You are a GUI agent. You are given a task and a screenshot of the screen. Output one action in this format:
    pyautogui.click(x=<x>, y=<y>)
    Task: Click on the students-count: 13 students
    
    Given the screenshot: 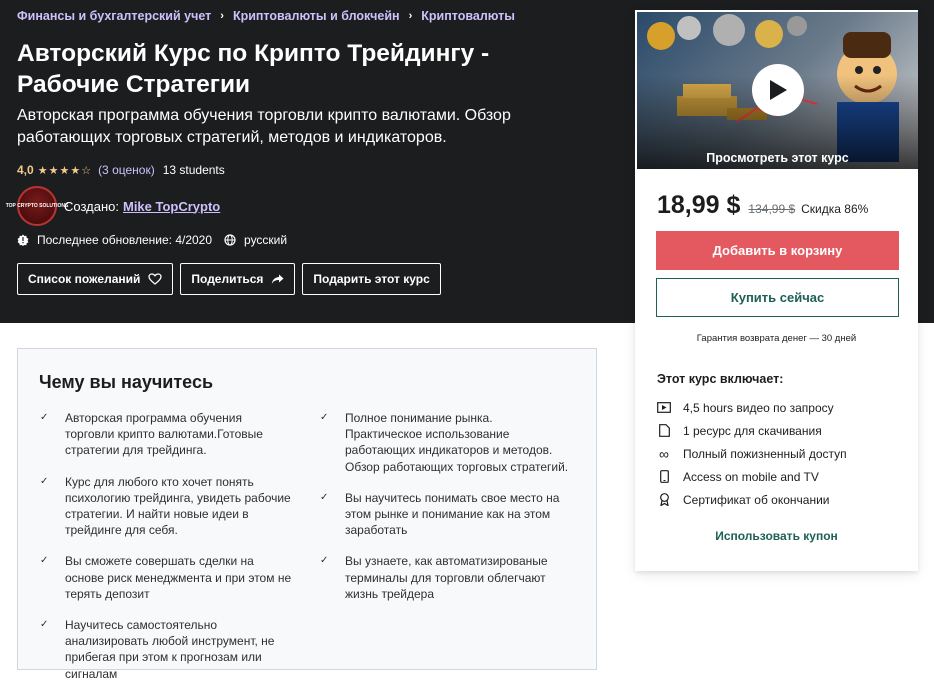 What is the action you would take?
    pyautogui.click(x=193, y=170)
    